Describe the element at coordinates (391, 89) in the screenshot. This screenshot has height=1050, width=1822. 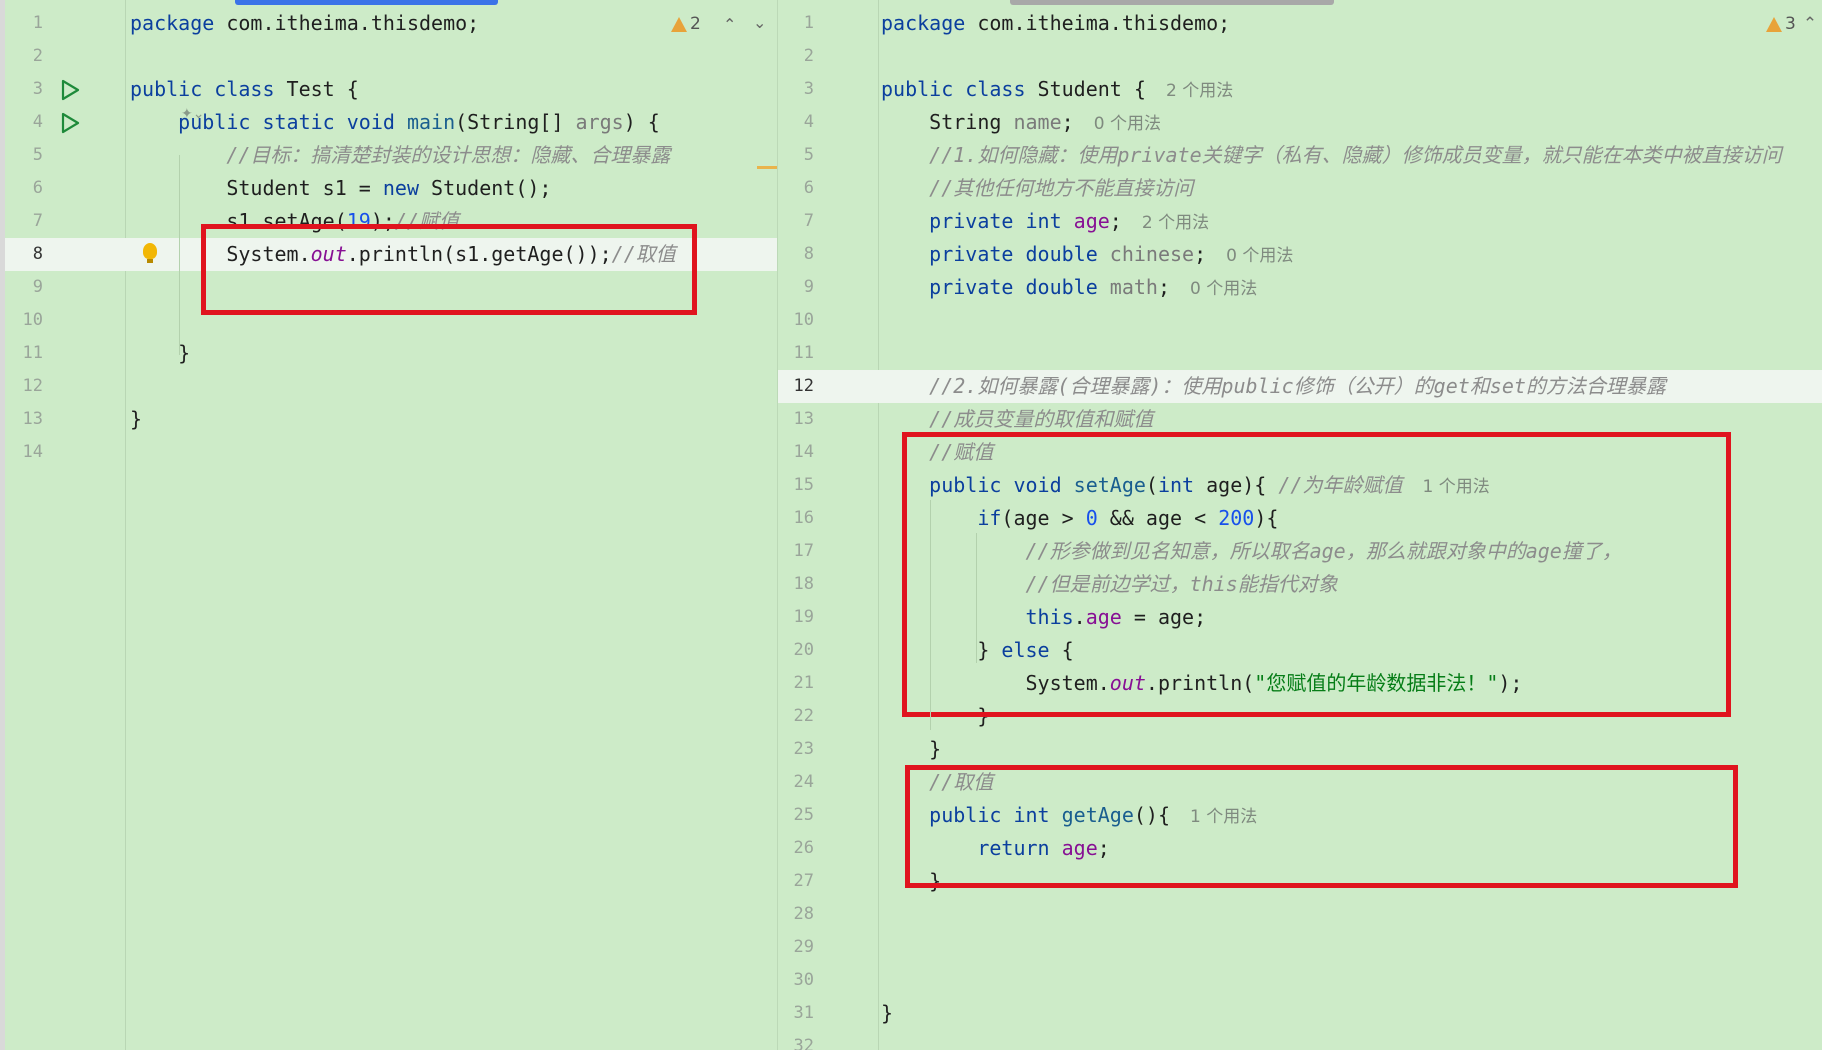
I see `code-line: 3 public class Test {` at that location.